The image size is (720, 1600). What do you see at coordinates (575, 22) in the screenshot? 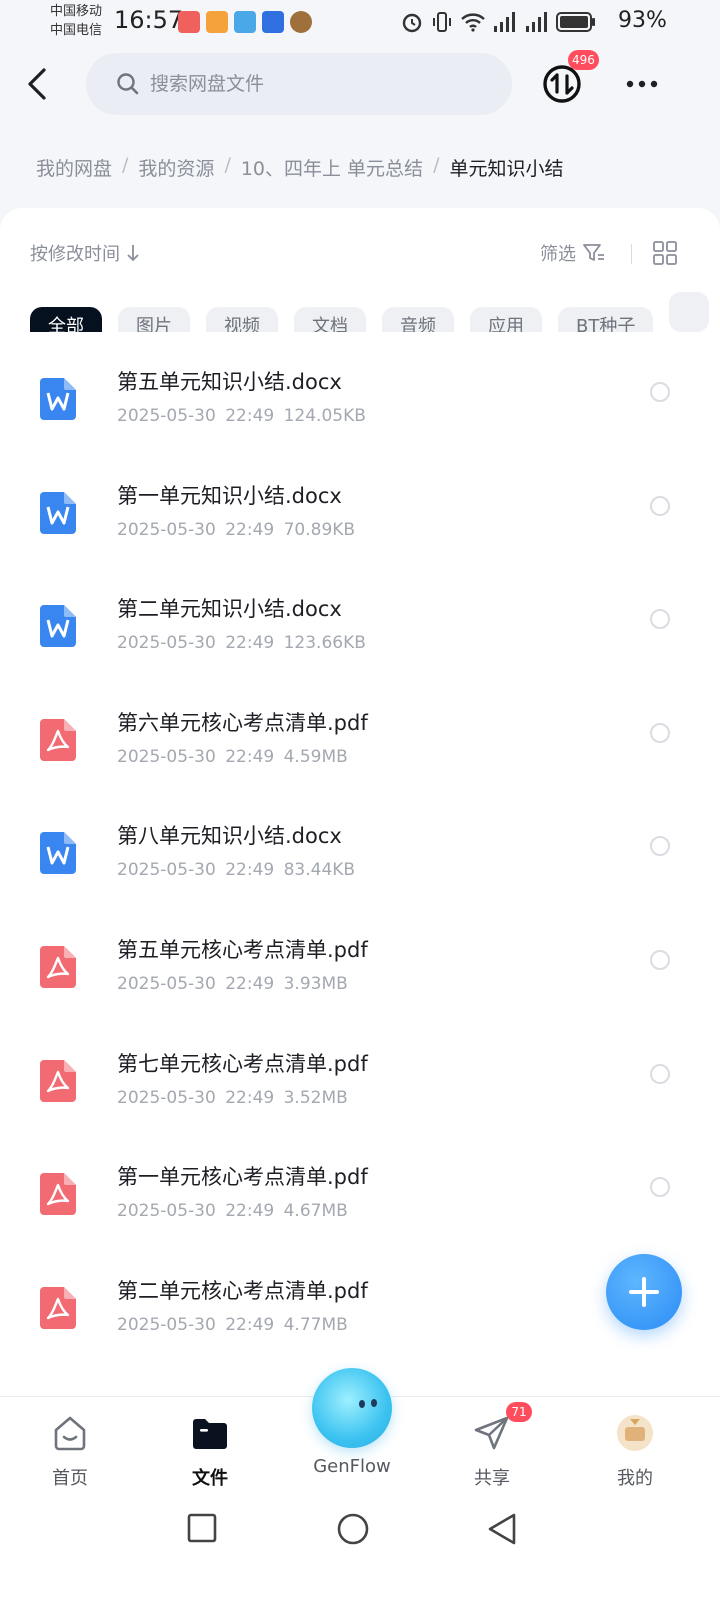
I see `battery-icon` at bounding box center [575, 22].